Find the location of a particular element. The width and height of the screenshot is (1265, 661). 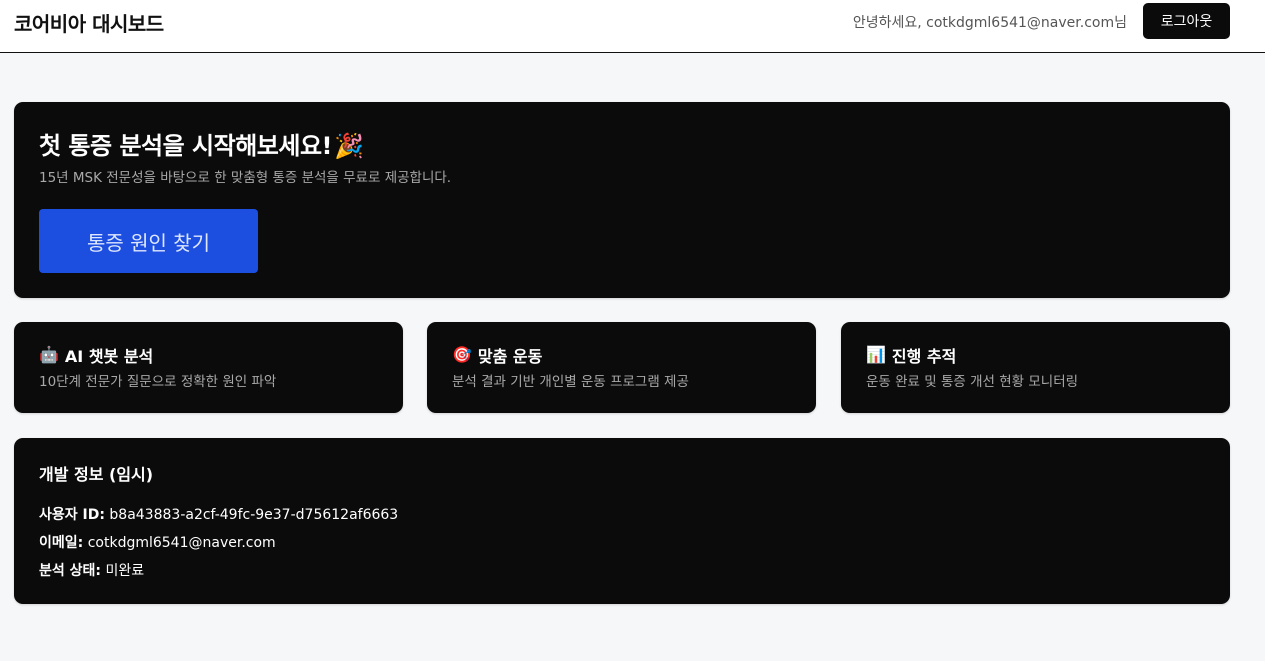

find-pain-cause-button: 통증 원인 찾기 is located at coordinates (148, 241).